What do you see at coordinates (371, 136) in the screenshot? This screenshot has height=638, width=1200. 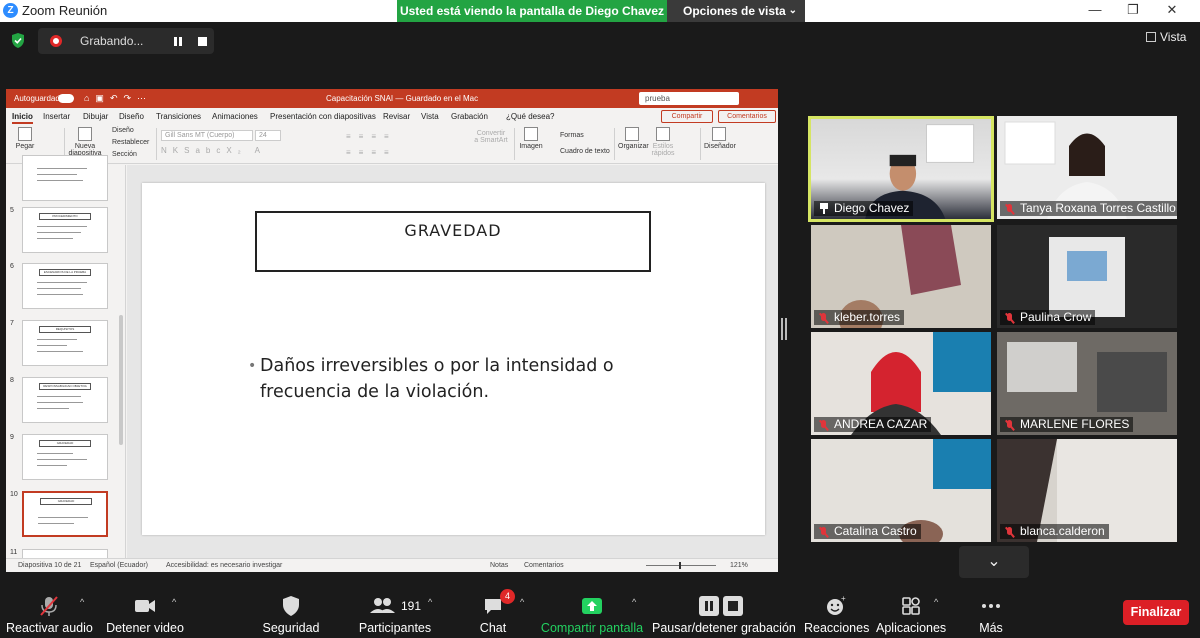 I see `paragraph-buttons: ≡≡≡≡` at bounding box center [371, 136].